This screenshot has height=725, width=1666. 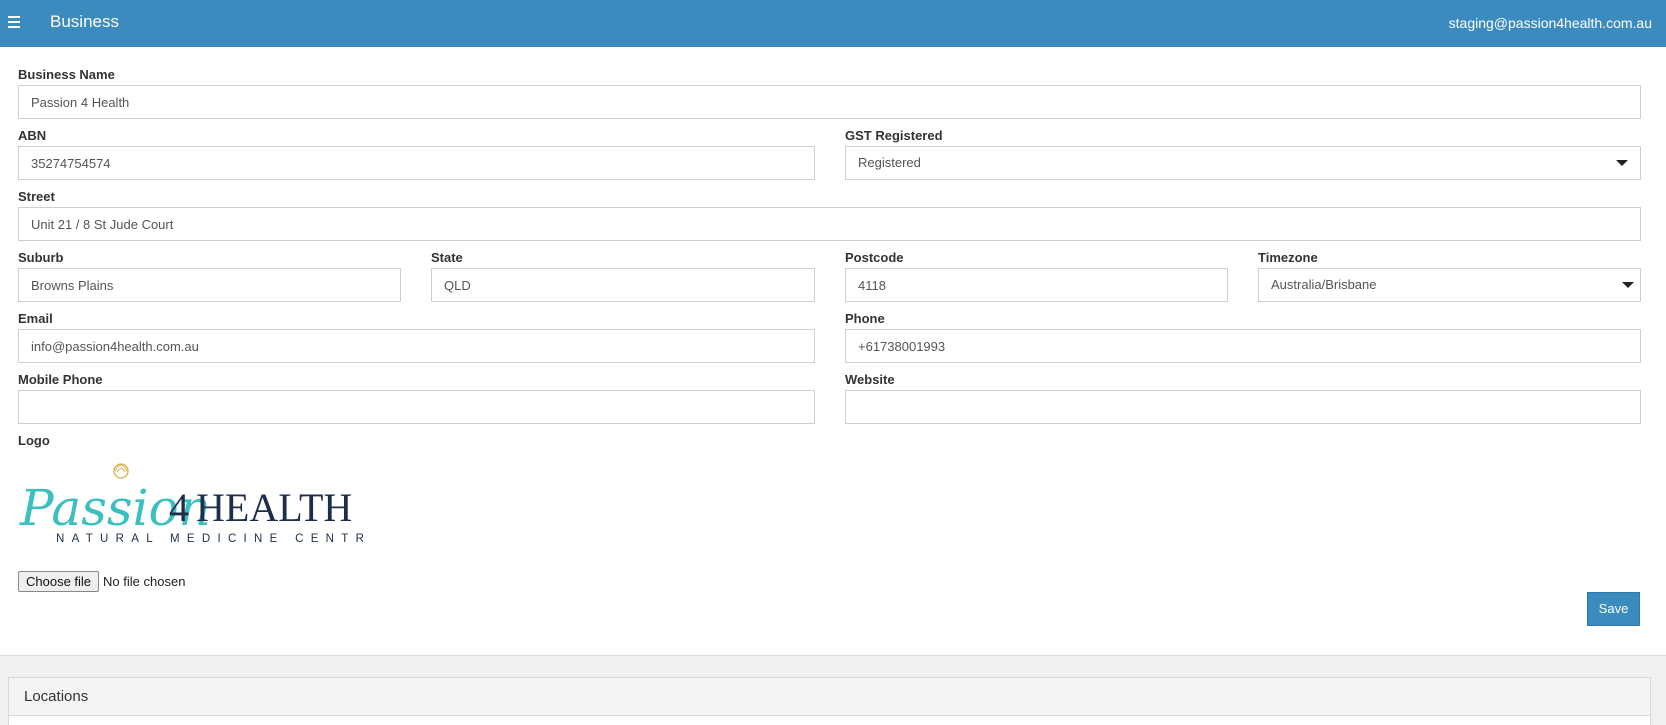 I want to click on phone-label: Phone, so click(x=865, y=318).